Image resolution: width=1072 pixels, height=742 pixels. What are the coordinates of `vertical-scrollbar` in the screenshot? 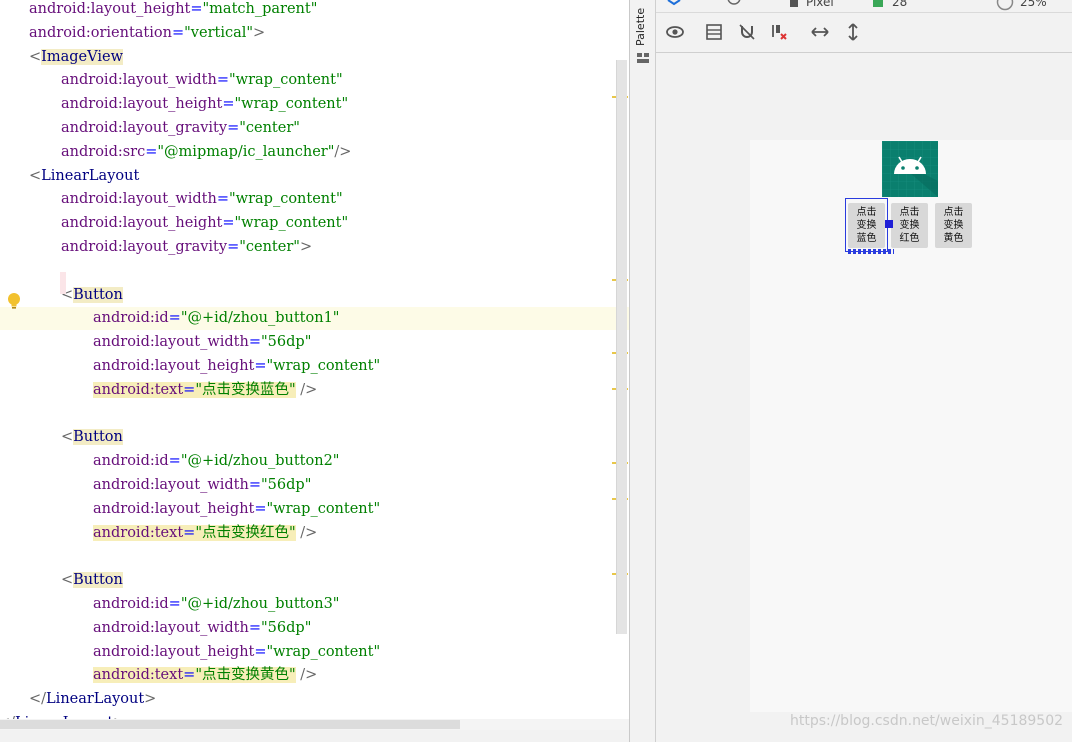 It's located at (621, 347).